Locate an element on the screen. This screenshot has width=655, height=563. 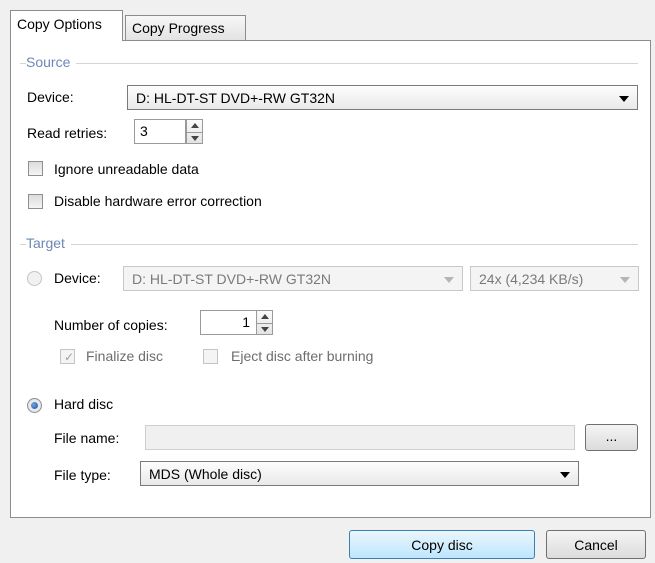
read-retries-stepper is located at coordinates (194, 131).